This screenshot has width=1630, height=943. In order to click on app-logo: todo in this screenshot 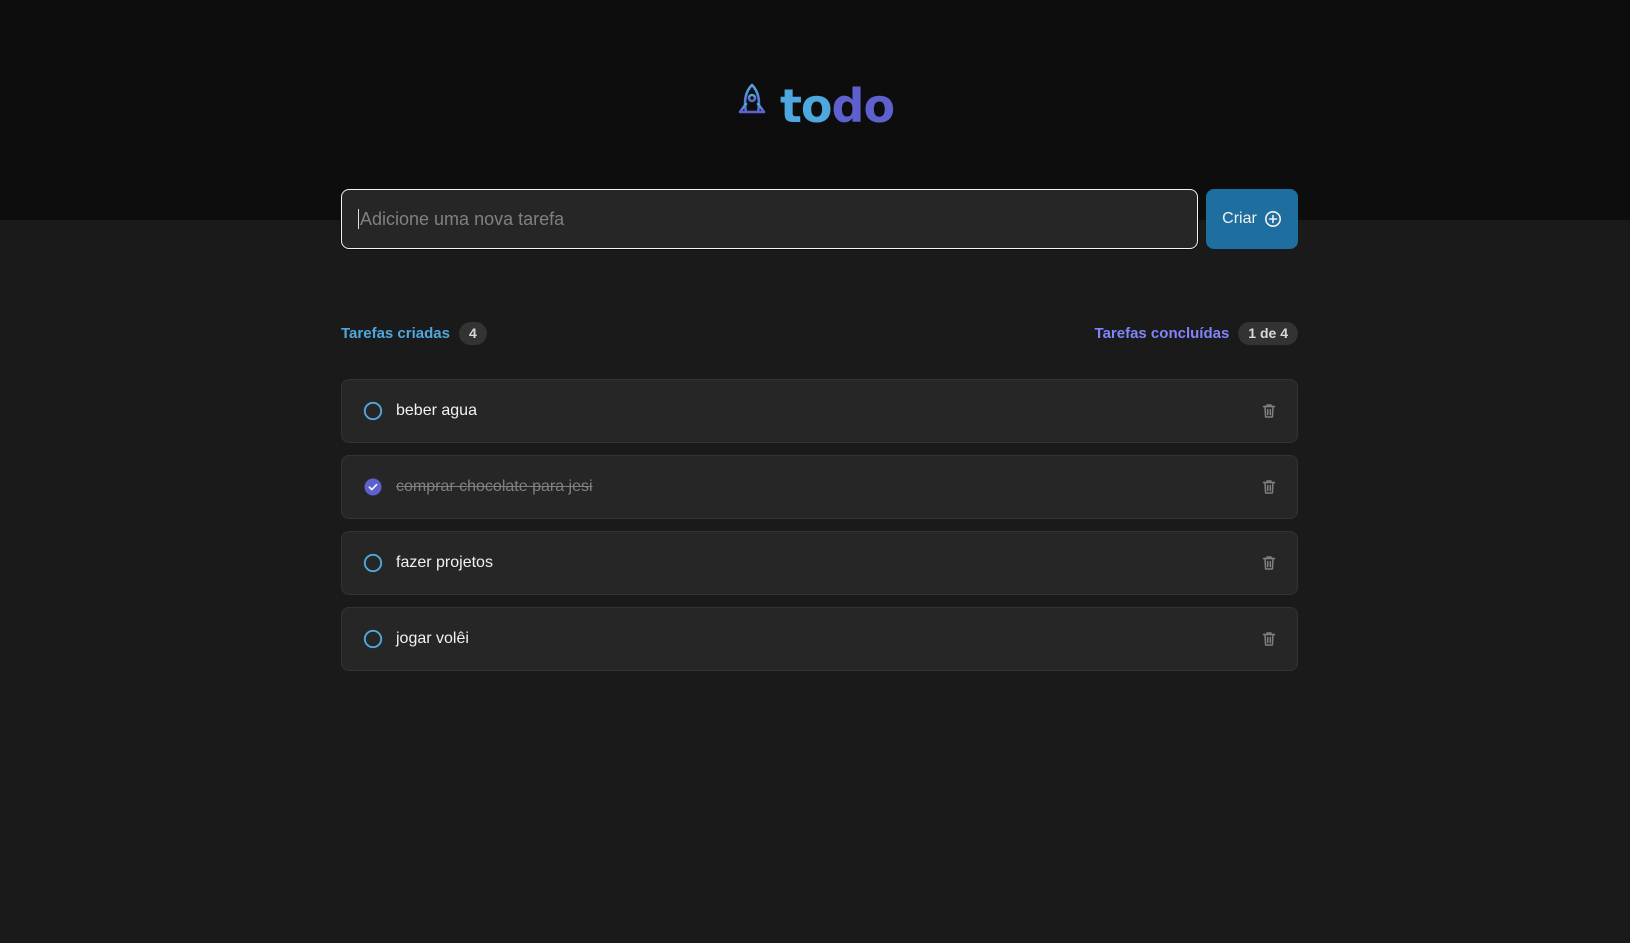, I will do `click(815, 106)`.